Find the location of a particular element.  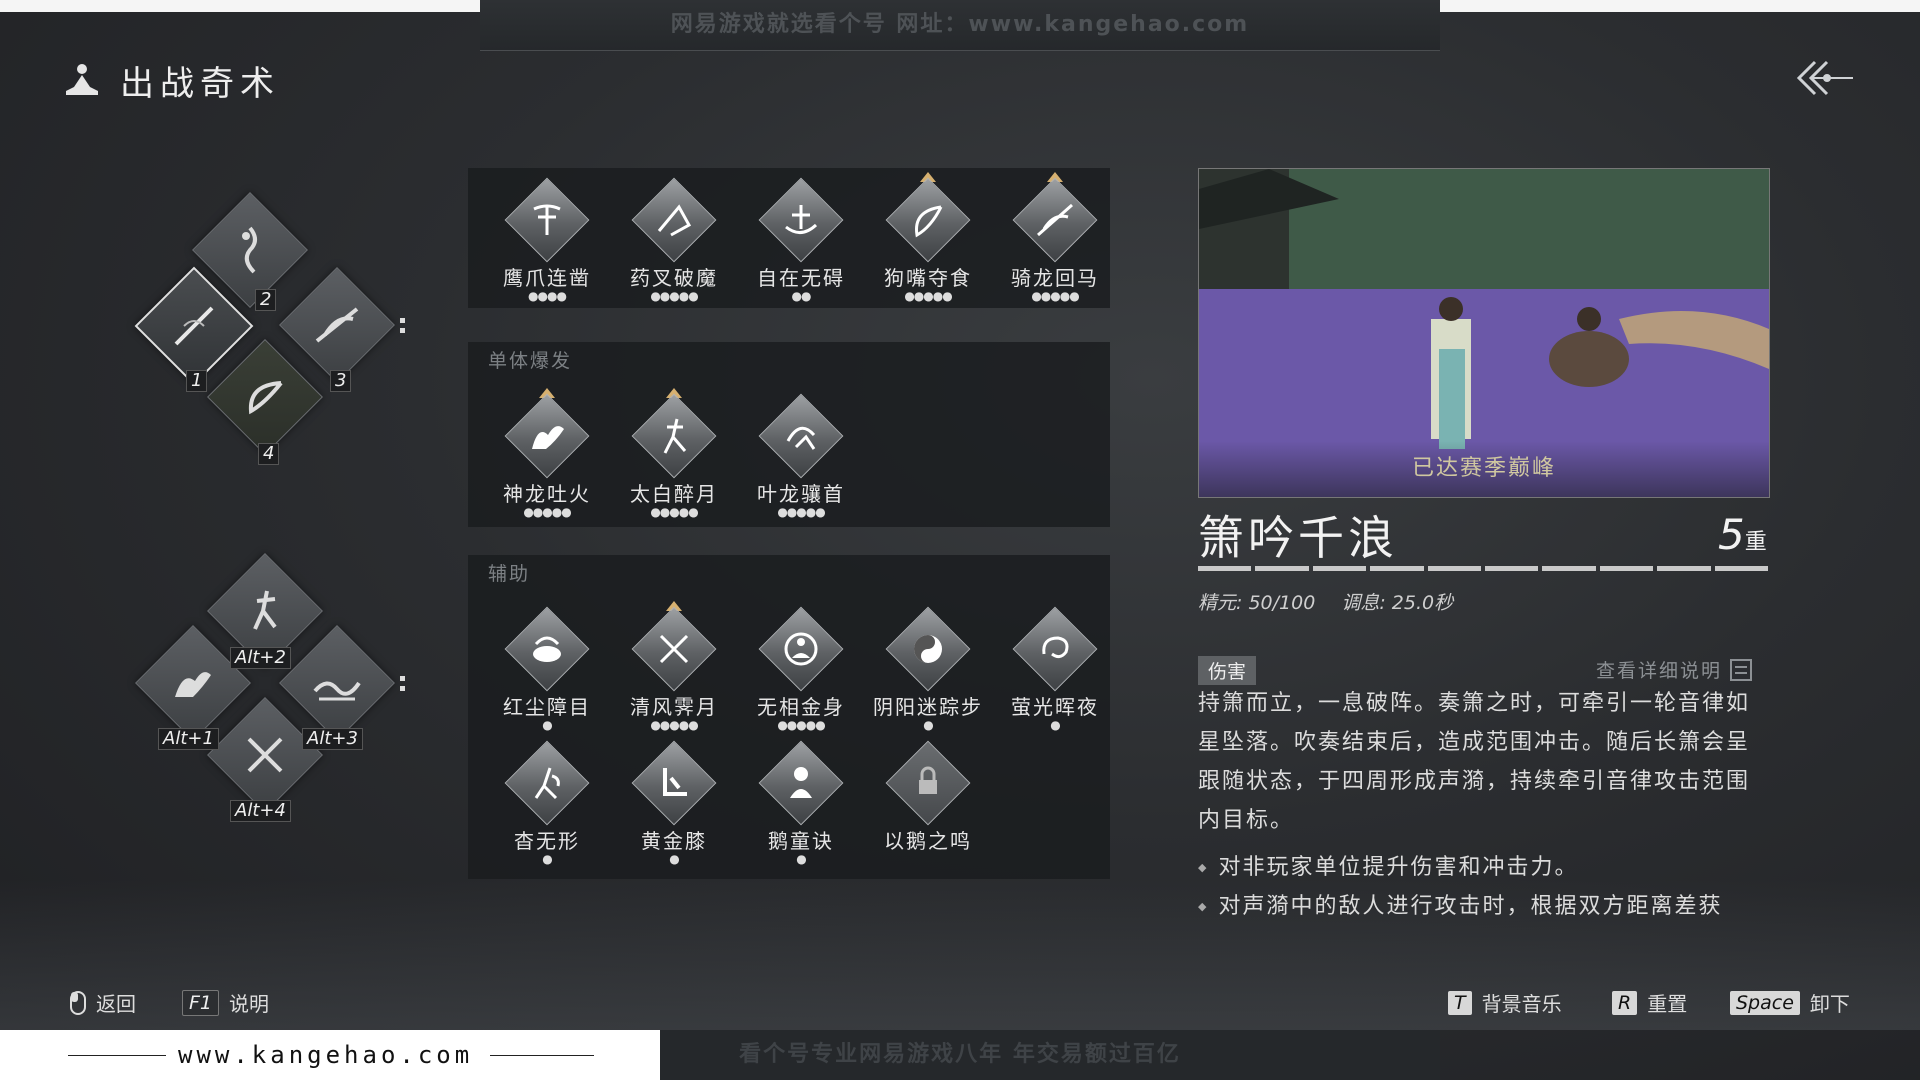

skill-card: 清风霁月 ●●●●● is located at coordinates (674, 666).